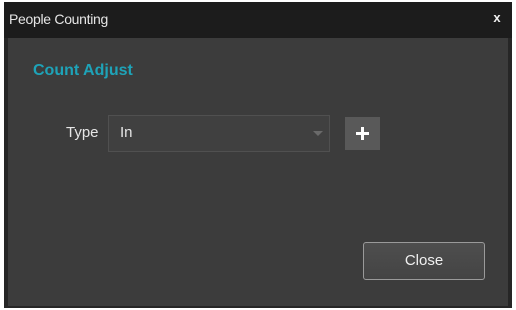 Image resolution: width=516 pixels, height=310 pixels. Describe the element at coordinates (362, 133) in the screenshot. I see `add-button` at that location.